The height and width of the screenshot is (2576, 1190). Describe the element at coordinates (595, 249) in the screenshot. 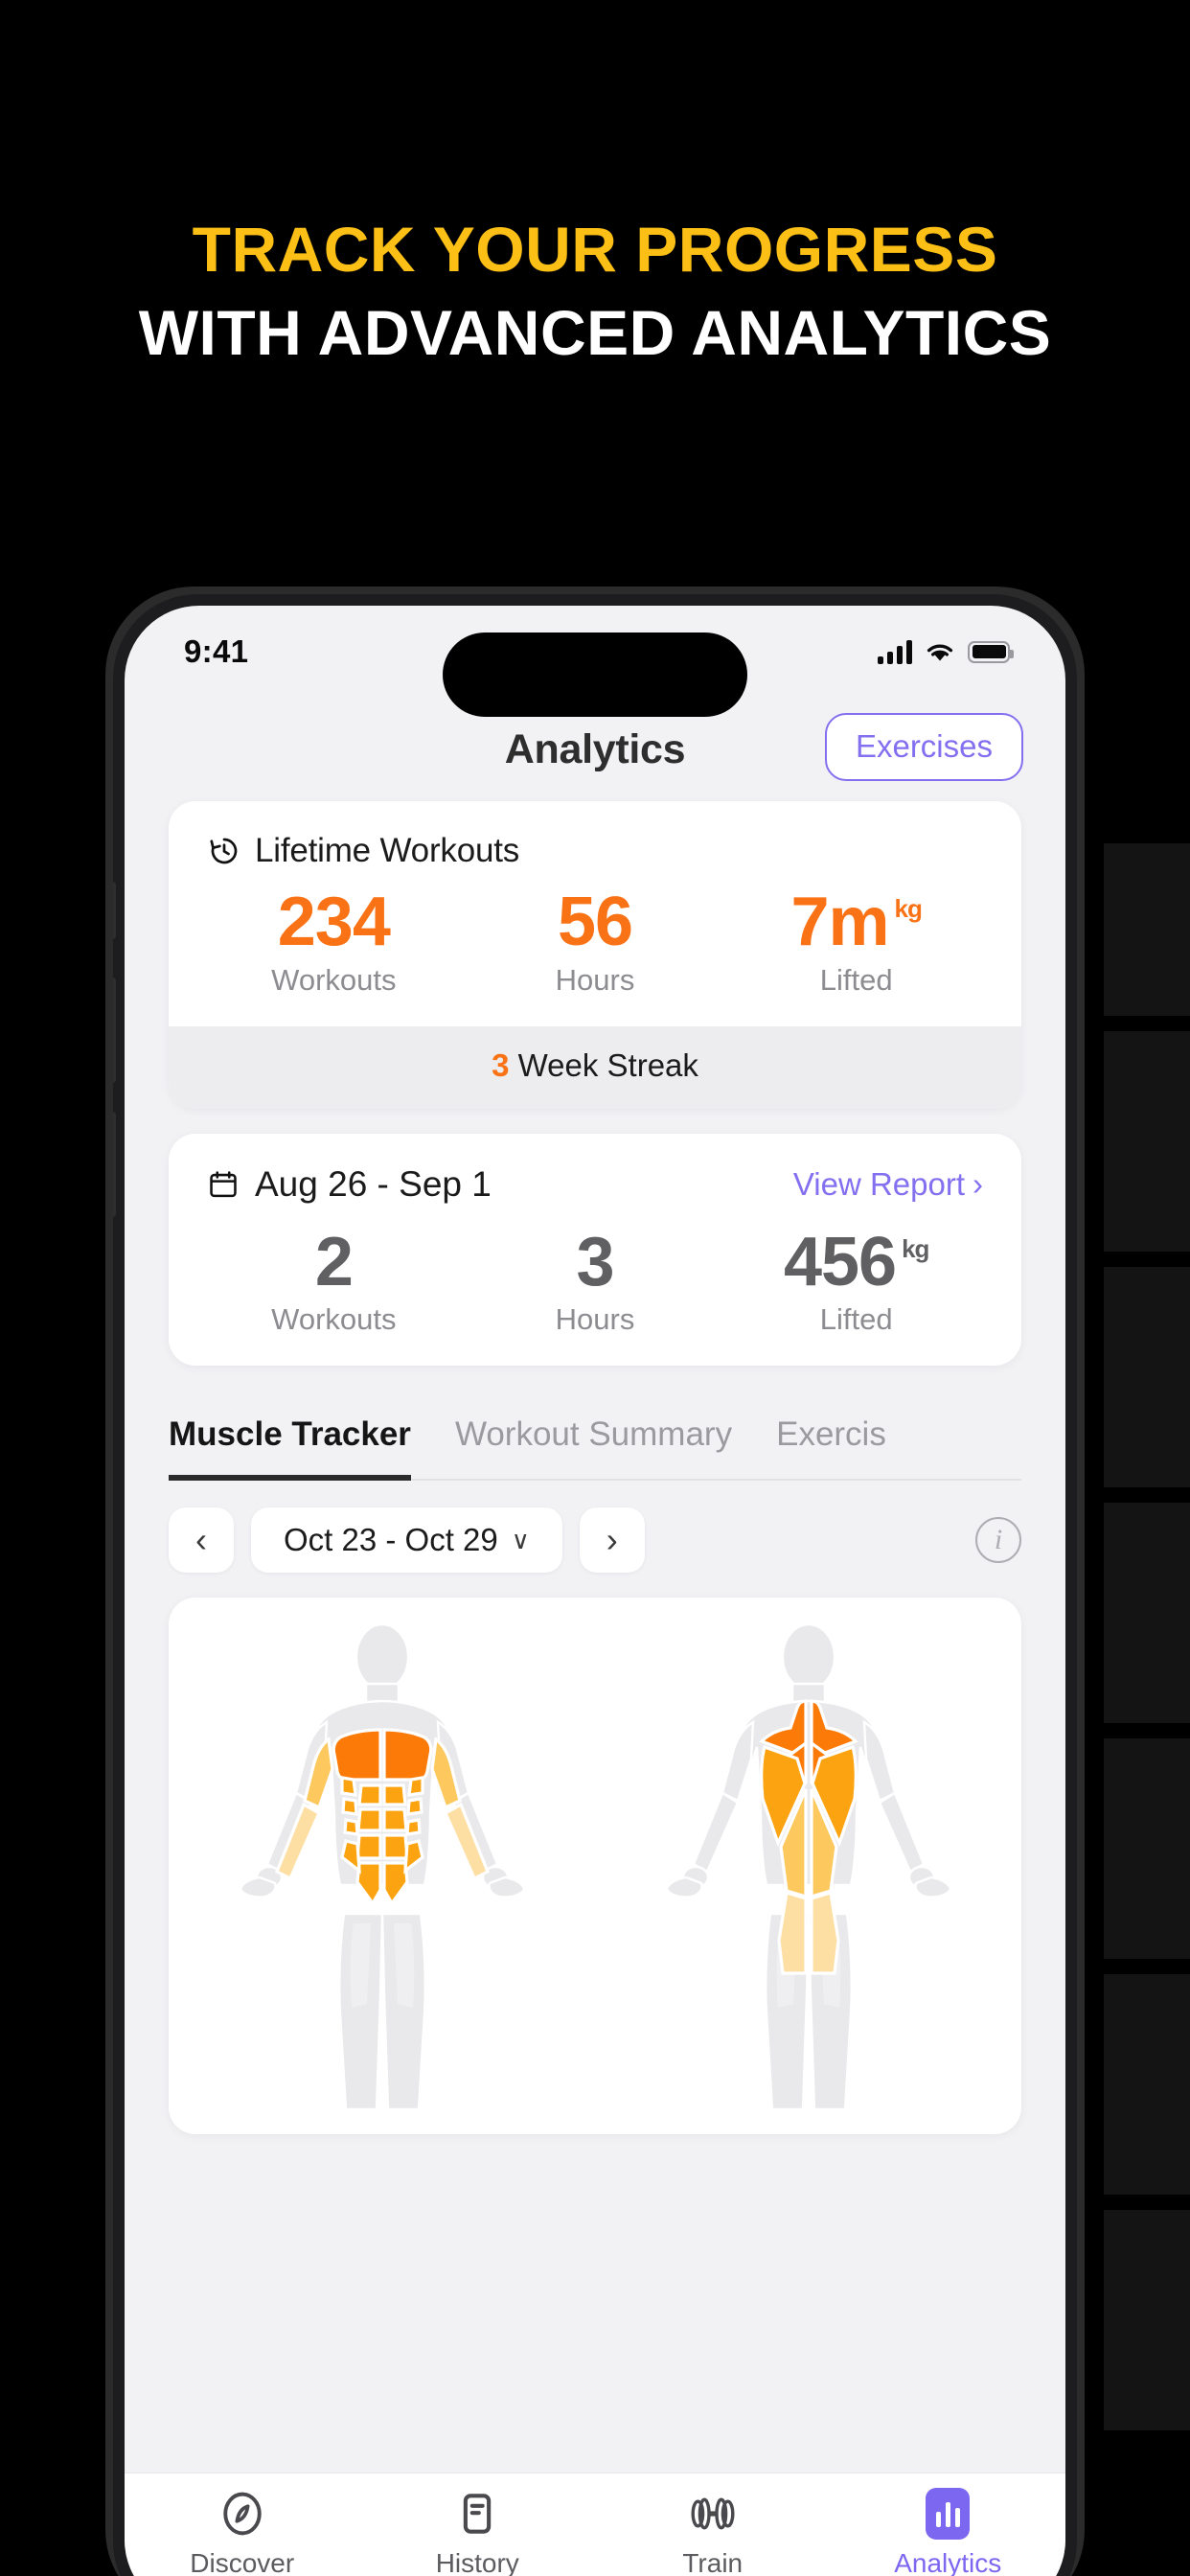

I see `promo-headline-line1: TRACK YOUR PROGRESS` at that location.